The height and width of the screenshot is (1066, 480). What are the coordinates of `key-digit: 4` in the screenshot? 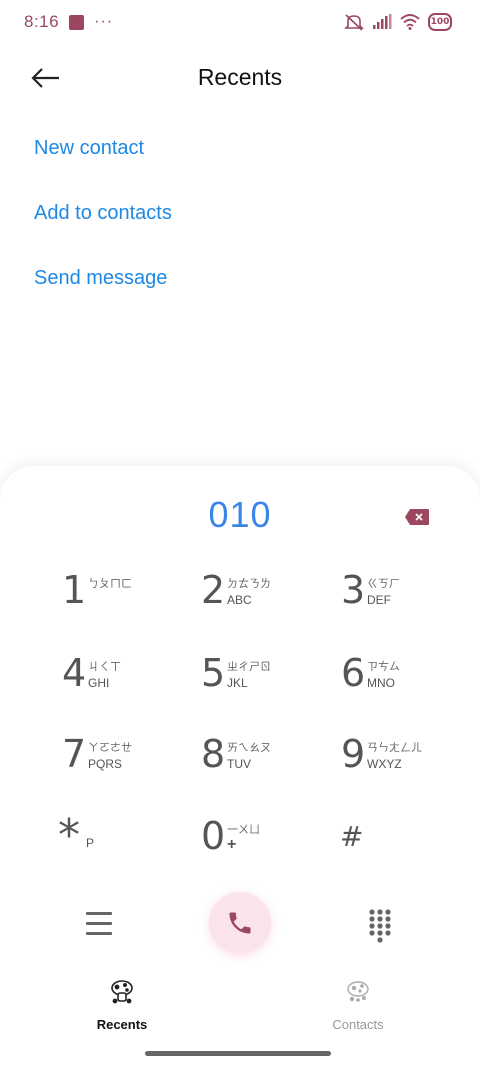 It's located at (74, 673).